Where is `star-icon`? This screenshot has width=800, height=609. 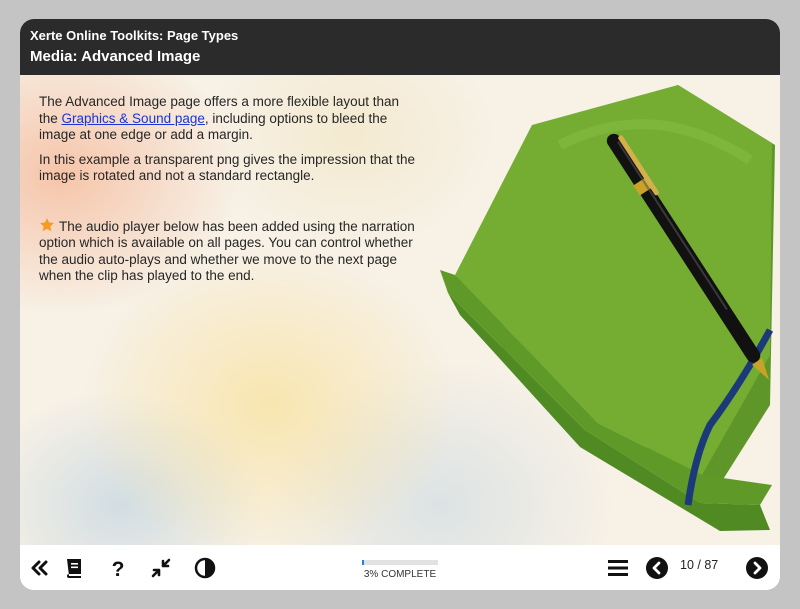
star-icon is located at coordinates (47, 225).